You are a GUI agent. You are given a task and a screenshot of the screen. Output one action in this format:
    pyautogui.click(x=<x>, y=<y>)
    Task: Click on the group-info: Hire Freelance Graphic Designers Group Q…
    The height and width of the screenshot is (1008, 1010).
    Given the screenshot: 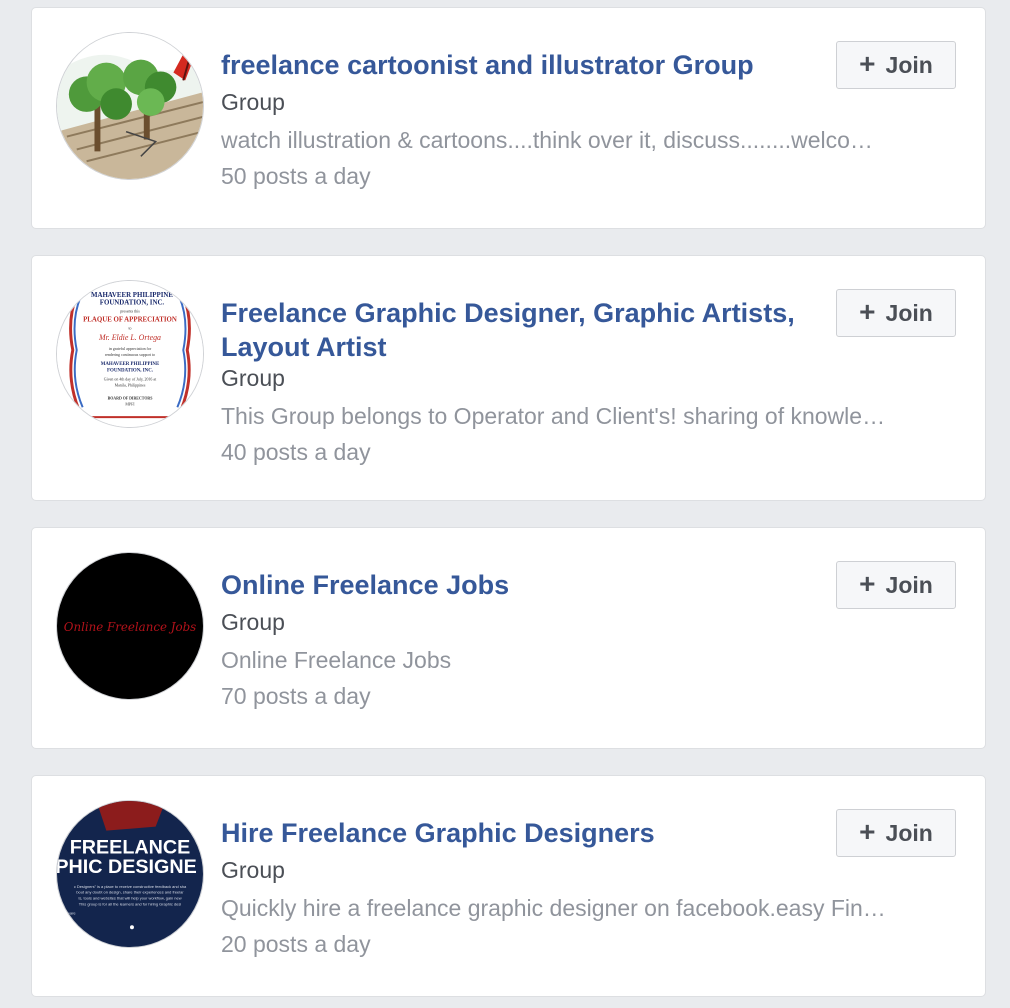 What is the action you would take?
    pyautogui.click(x=553, y=887)
    